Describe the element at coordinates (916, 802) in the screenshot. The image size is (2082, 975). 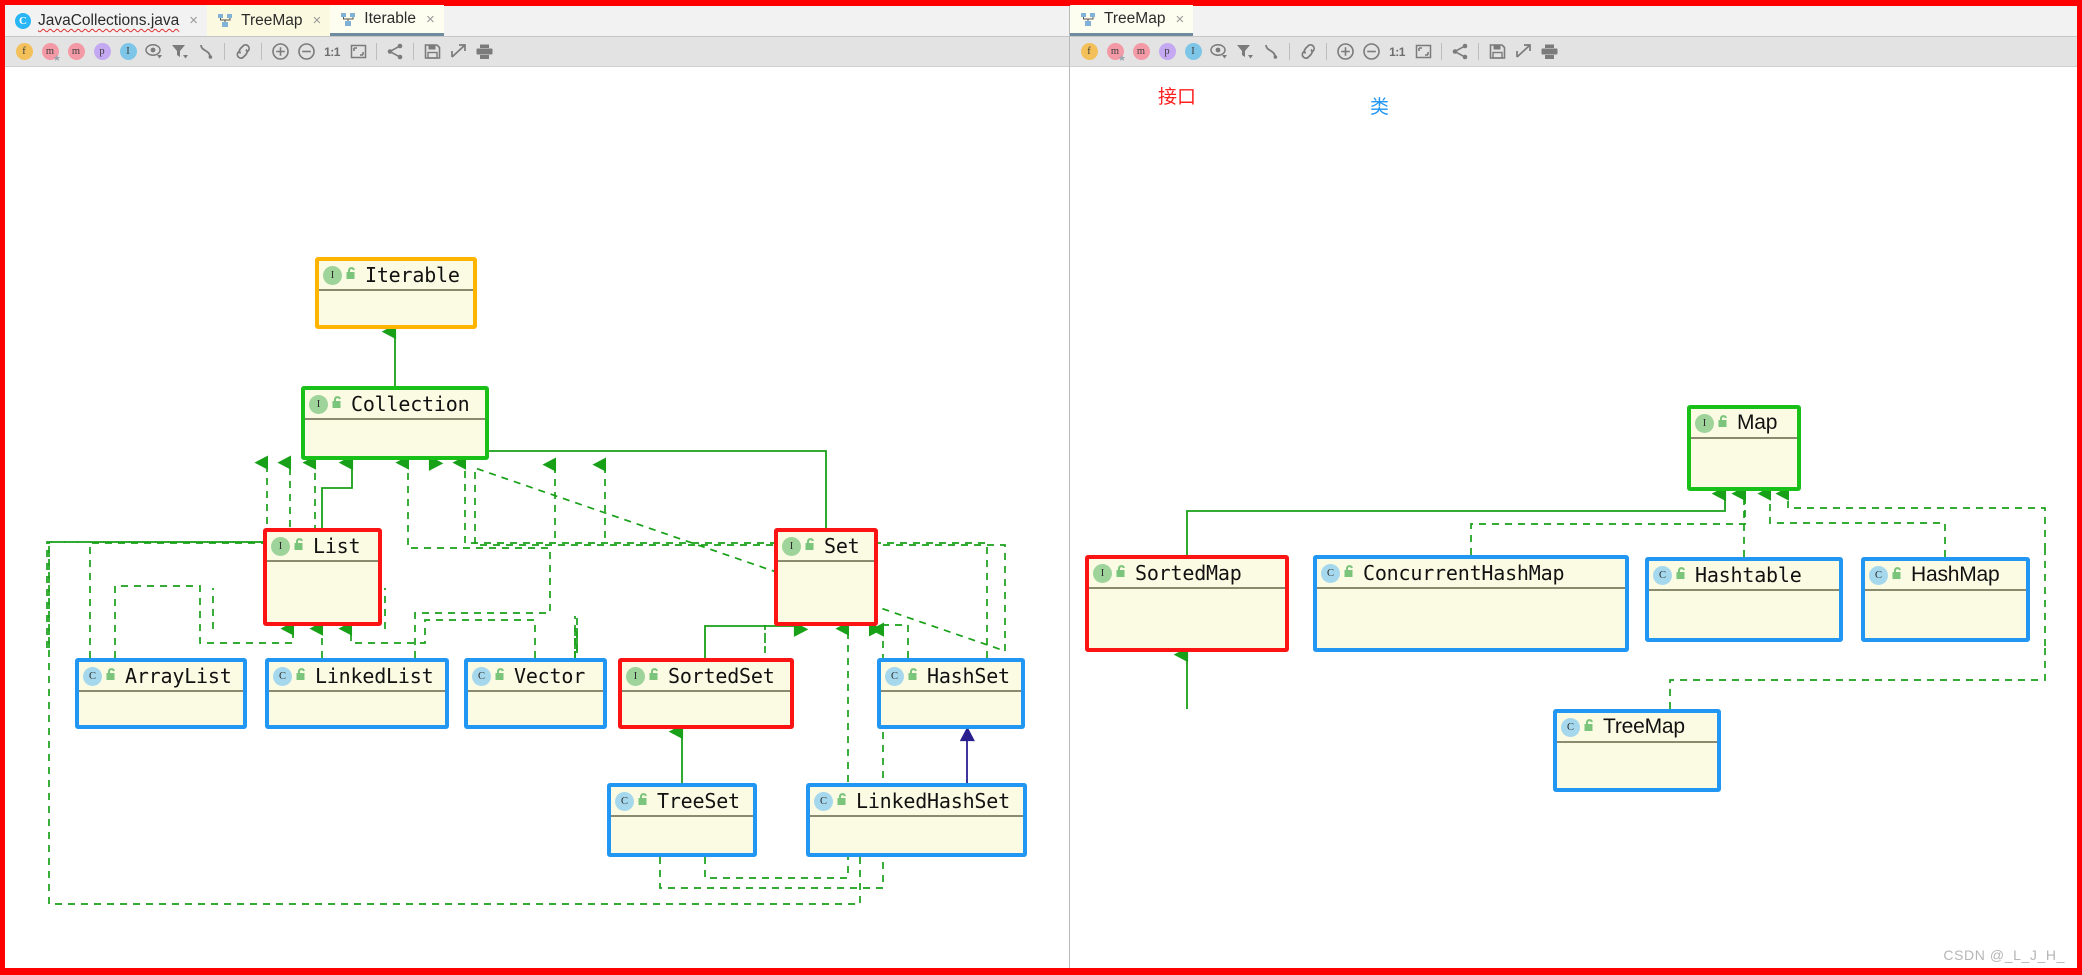
I see `node-header: C LinkedHashSet` at that location.